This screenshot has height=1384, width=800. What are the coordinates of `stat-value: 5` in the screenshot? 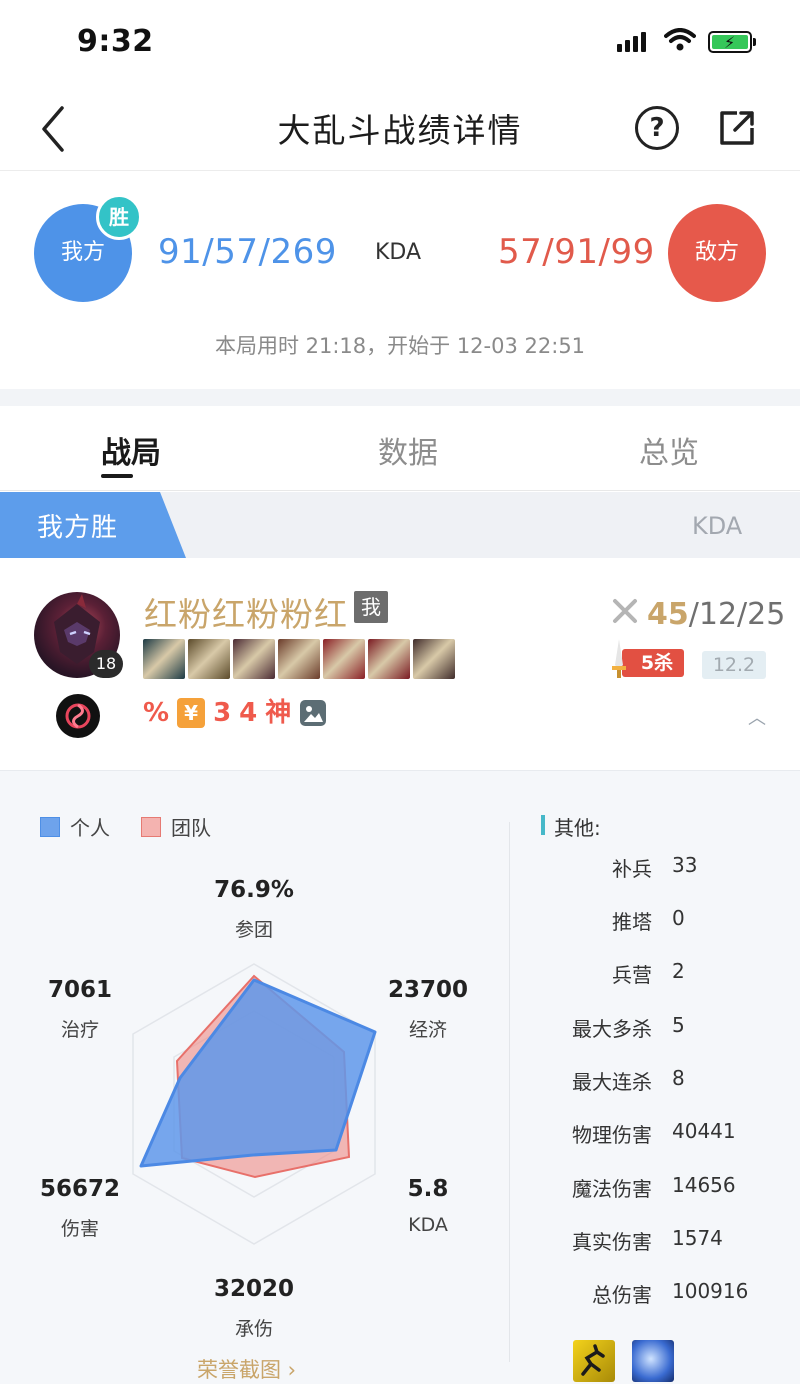 It's located at (678, 1025).